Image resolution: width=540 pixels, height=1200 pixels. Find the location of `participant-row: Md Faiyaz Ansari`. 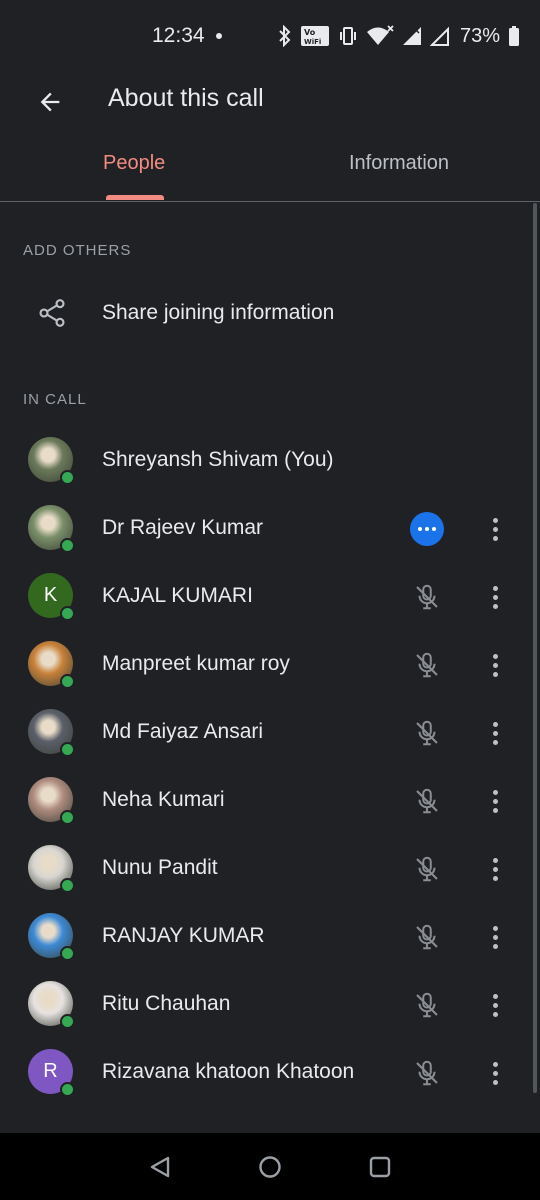

participant-row: Md Faiyaz Ansari is located at coordinates (265, 732).